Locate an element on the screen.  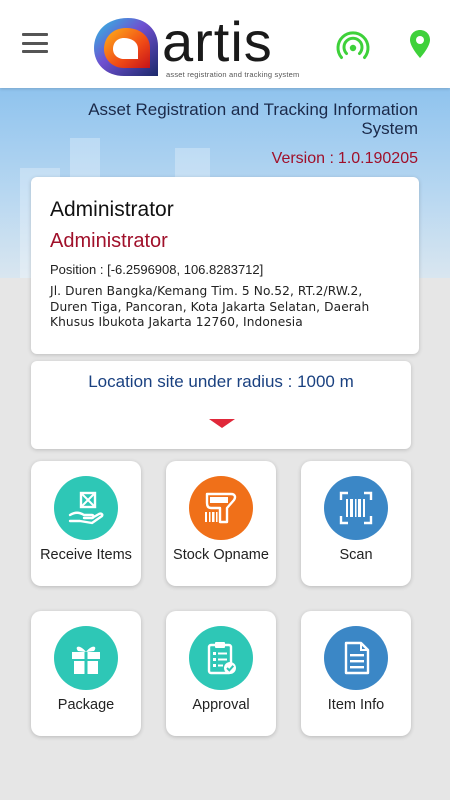
scan-button: Scan is located at coordinates (356, 523).